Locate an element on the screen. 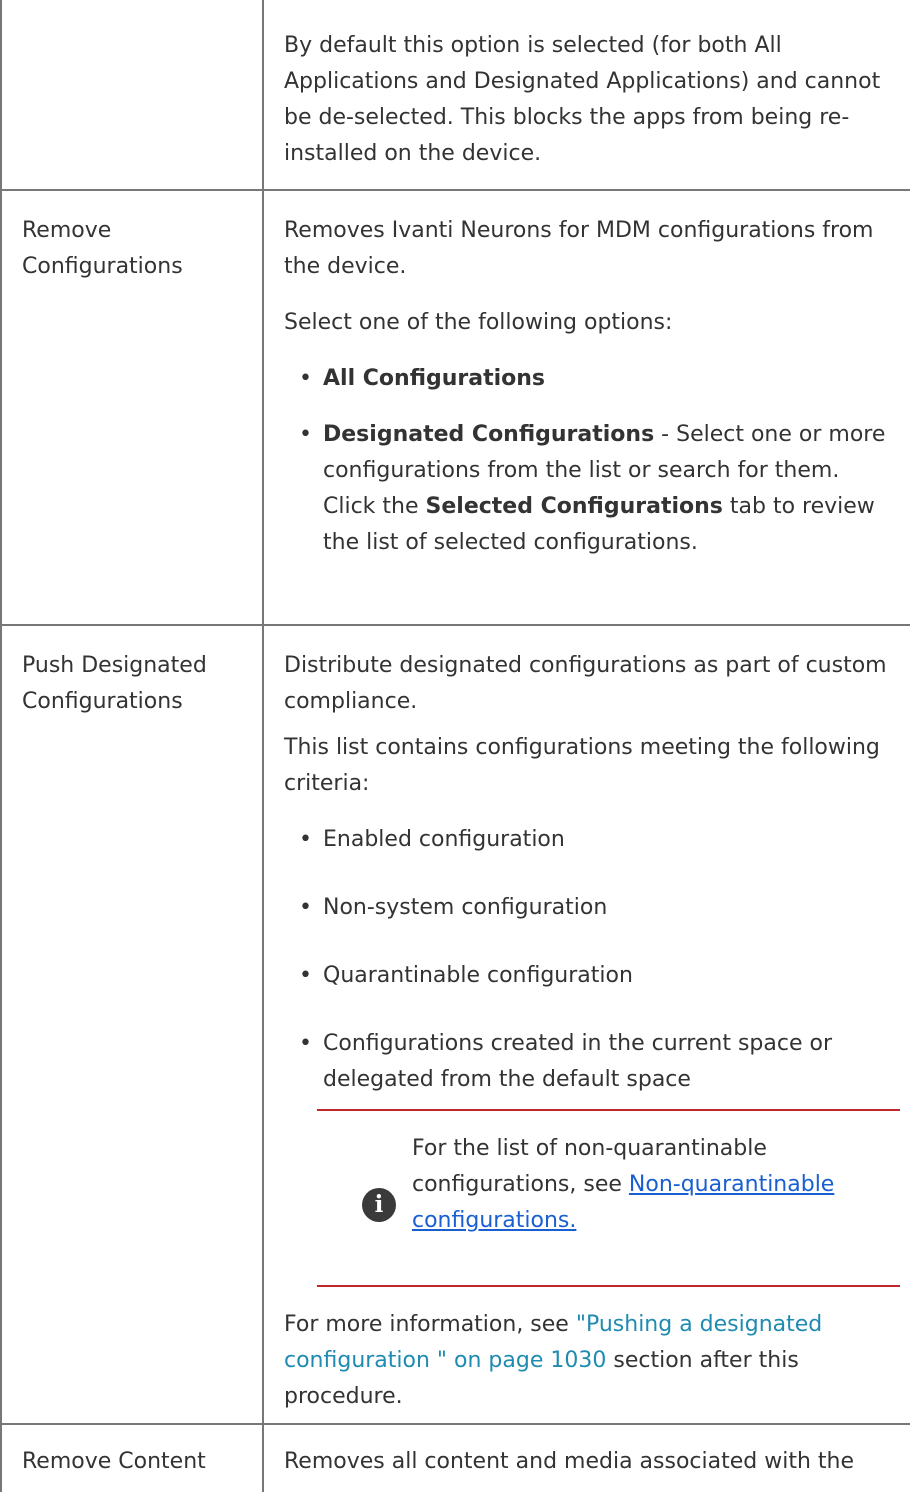  list-item: Non-system configuration is located at coordinates (589, 908).